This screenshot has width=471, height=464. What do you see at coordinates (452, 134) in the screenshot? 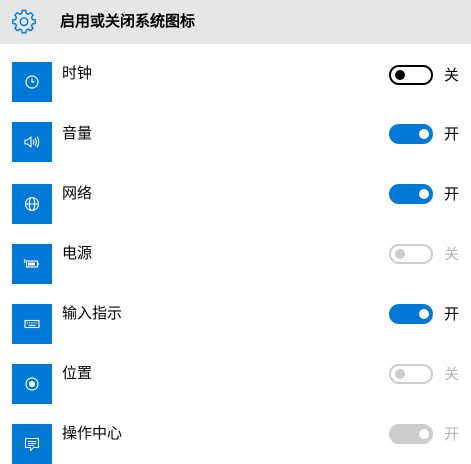
I see `volume-state: 开` at bounding box center [452, 134].